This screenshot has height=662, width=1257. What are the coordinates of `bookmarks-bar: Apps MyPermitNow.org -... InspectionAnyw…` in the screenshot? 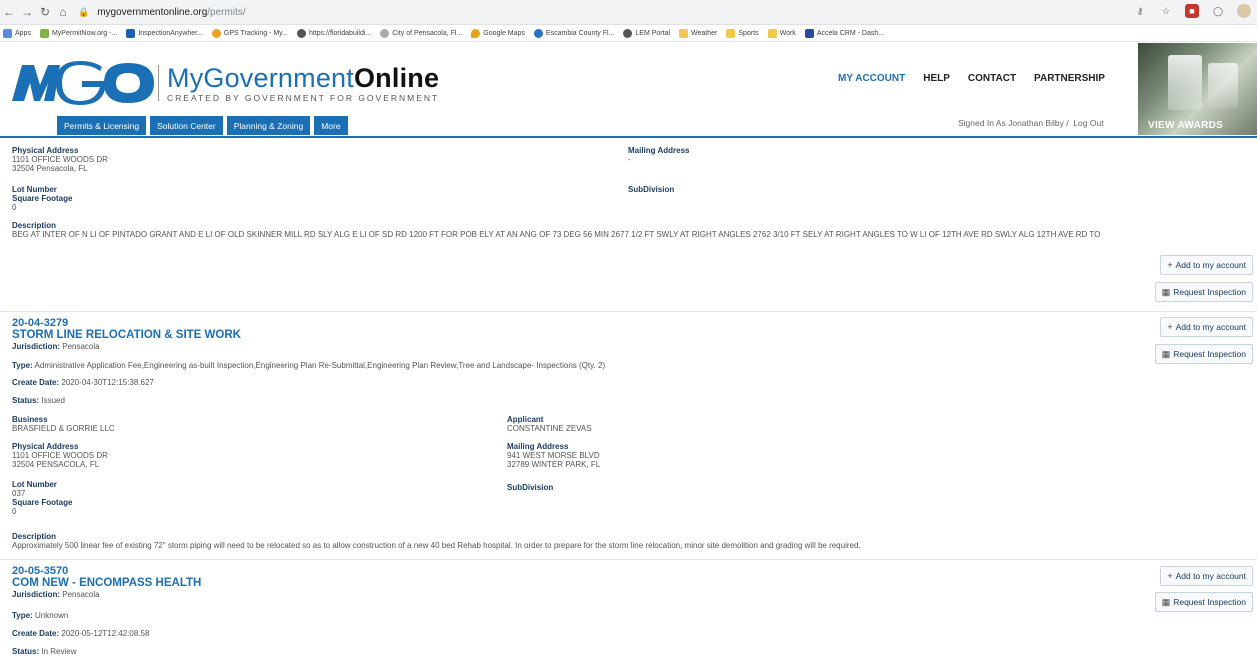 It's located at (628, 33).